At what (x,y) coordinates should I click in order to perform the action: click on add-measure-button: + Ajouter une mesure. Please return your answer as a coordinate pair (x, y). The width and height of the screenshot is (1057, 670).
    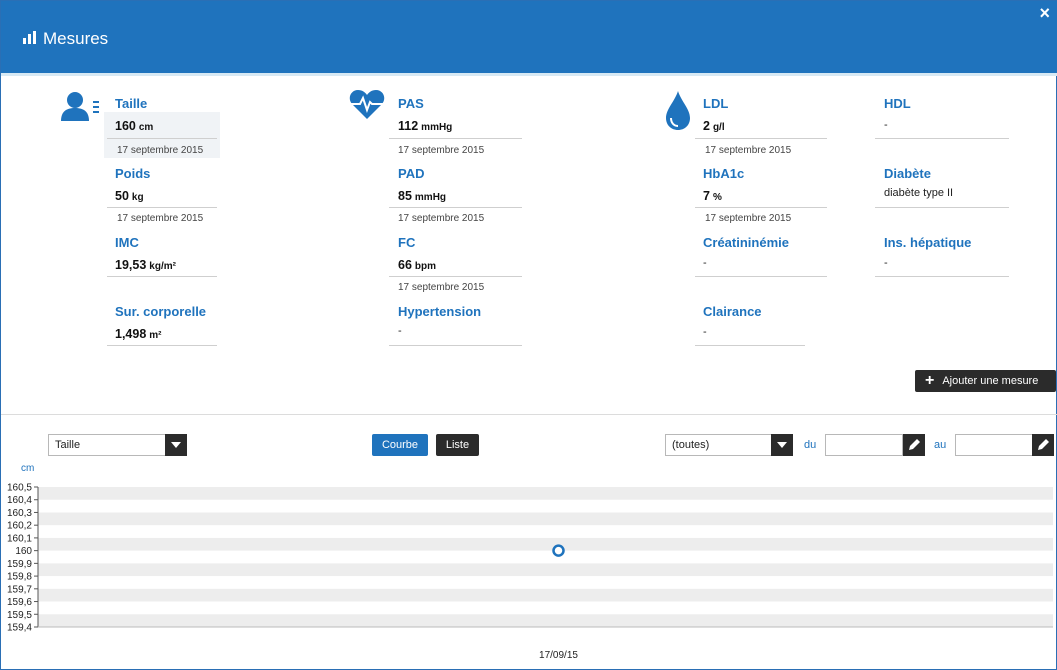
    Looking at the image, I should click on (985, 381).